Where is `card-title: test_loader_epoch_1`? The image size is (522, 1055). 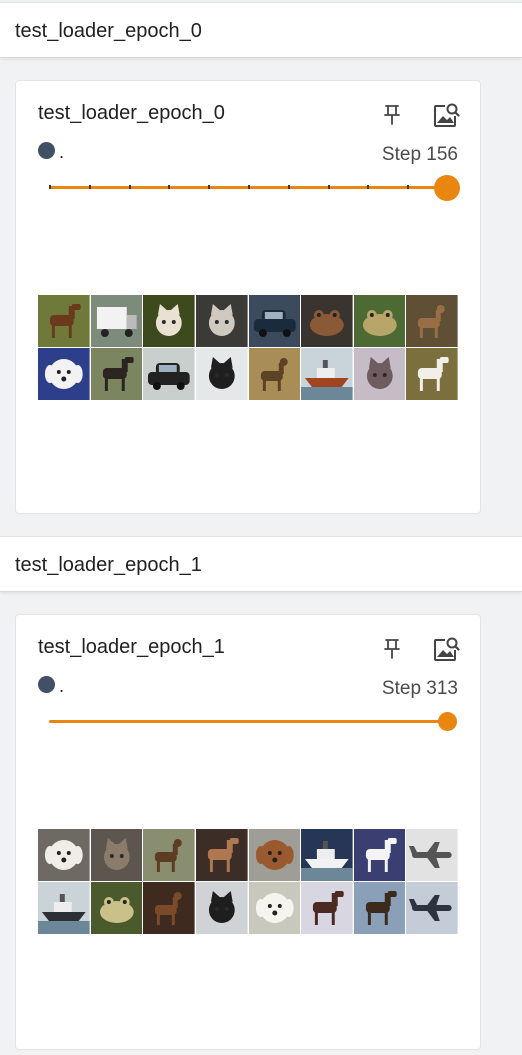
card-title: test_loader_epoch_1 is located at coordinates (131, 647).